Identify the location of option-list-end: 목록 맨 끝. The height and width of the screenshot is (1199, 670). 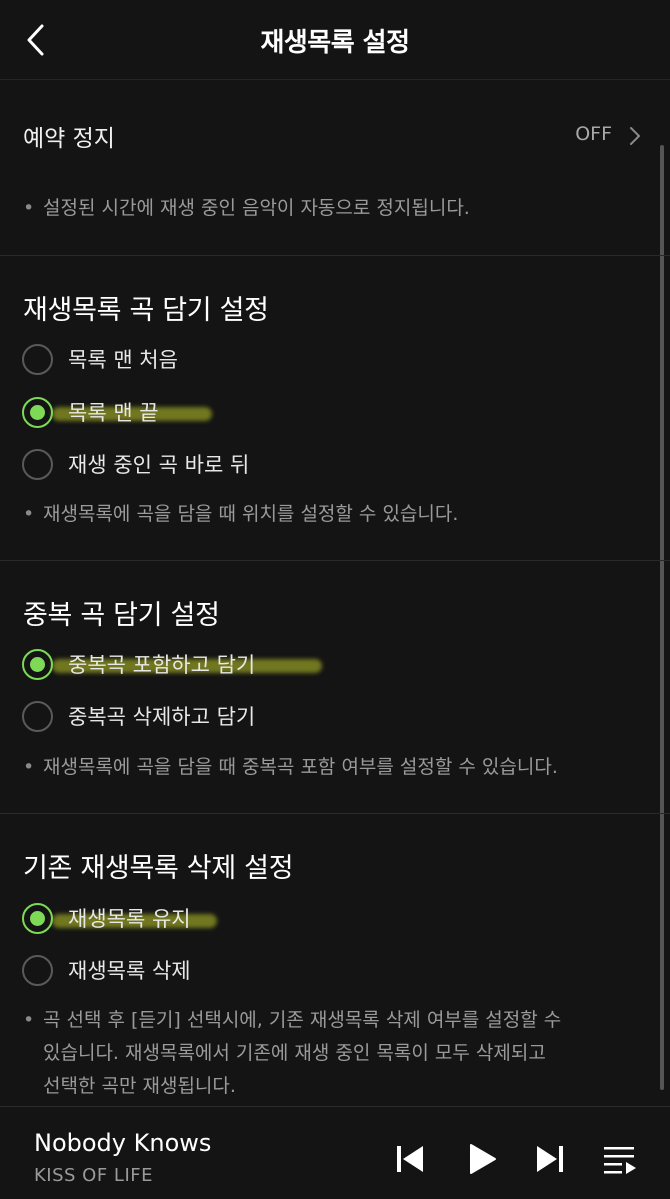
(322, 413).